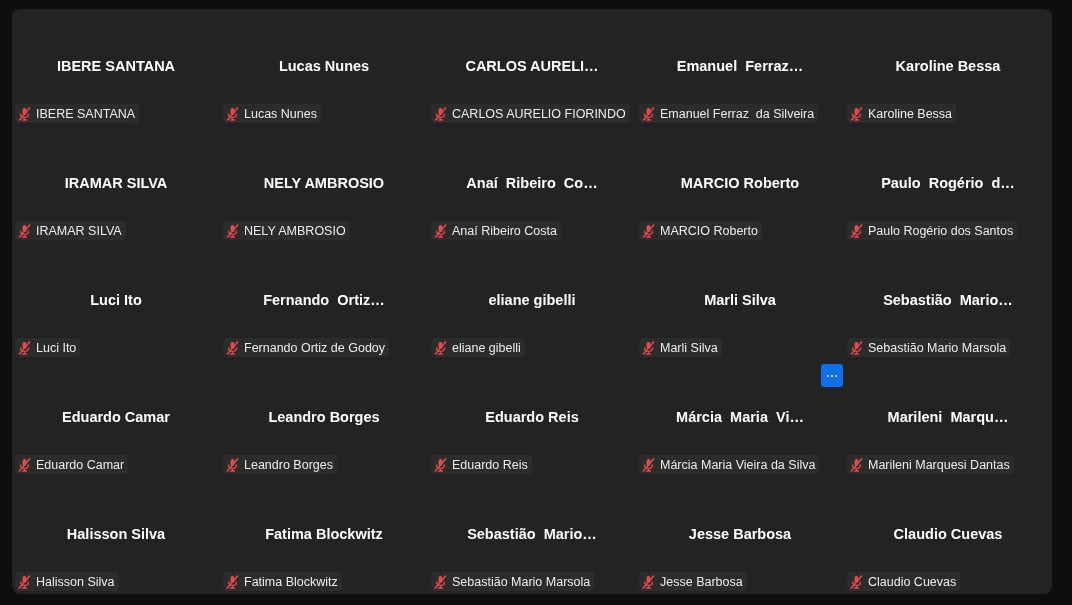  What do you see at coordinates (280, 113) in the screenshot?
I see `name-tag-text: Lucas Nunes` at bounding box center [280, 113].